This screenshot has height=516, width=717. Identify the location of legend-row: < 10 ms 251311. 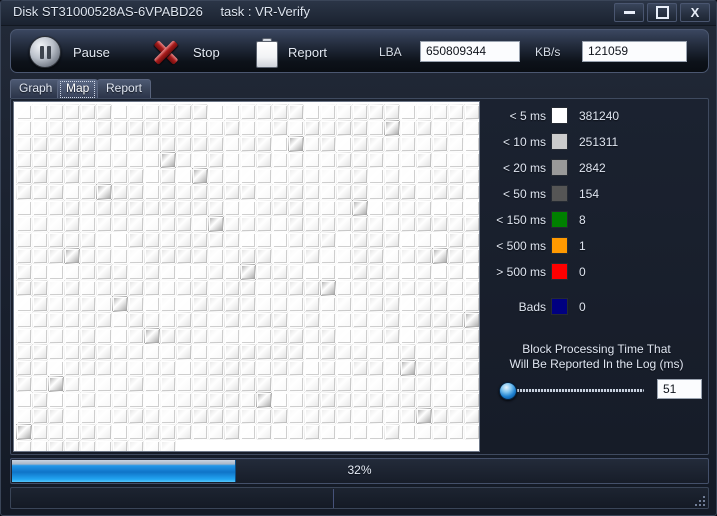
(596, 144).